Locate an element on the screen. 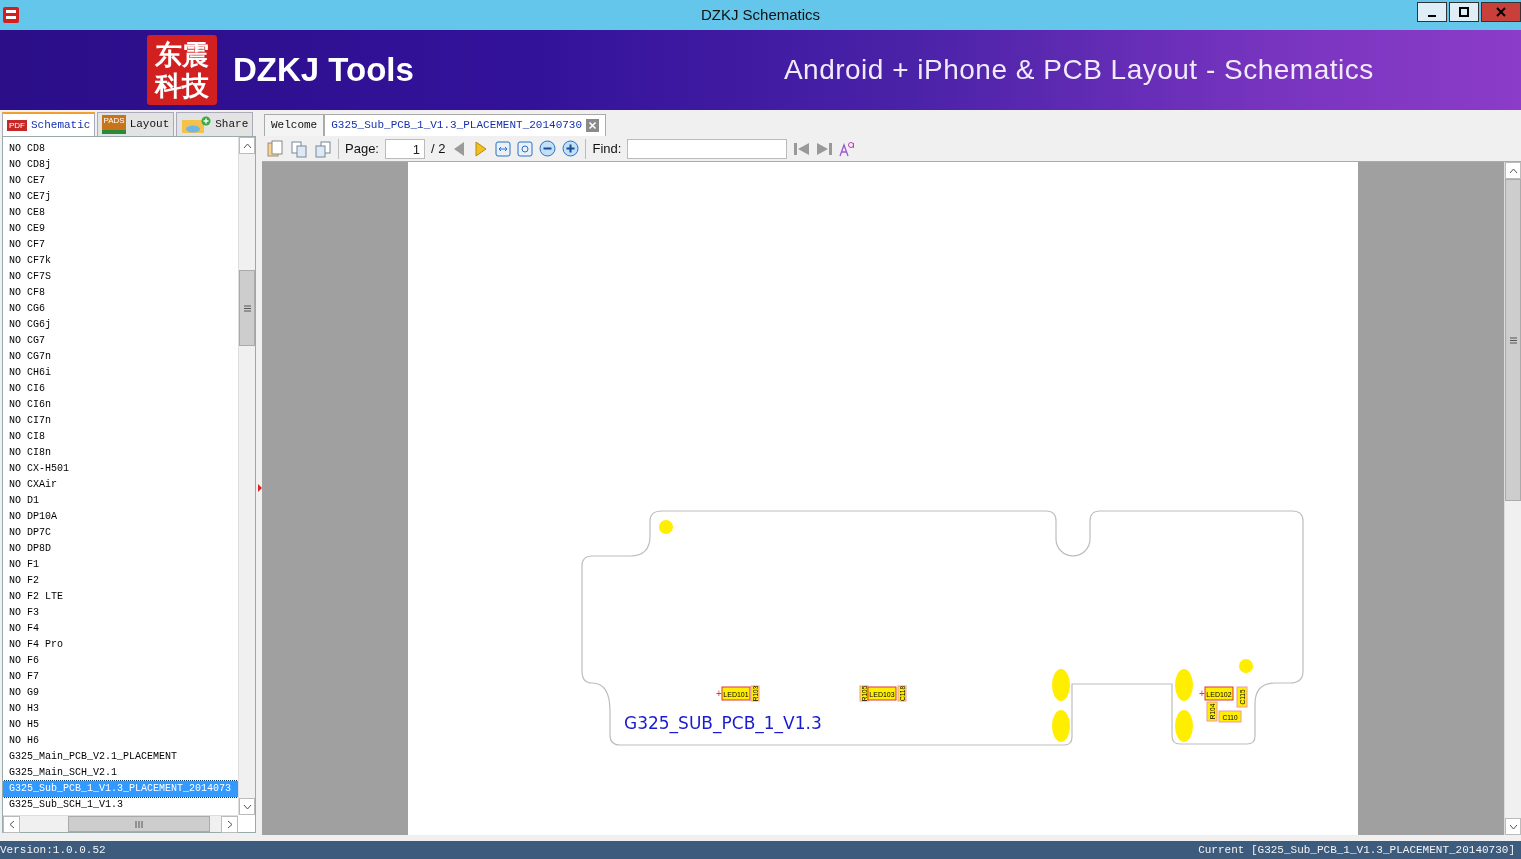 The image size is (1521, 859). pdf-icon: PDF is located at coordinates (17, 125).